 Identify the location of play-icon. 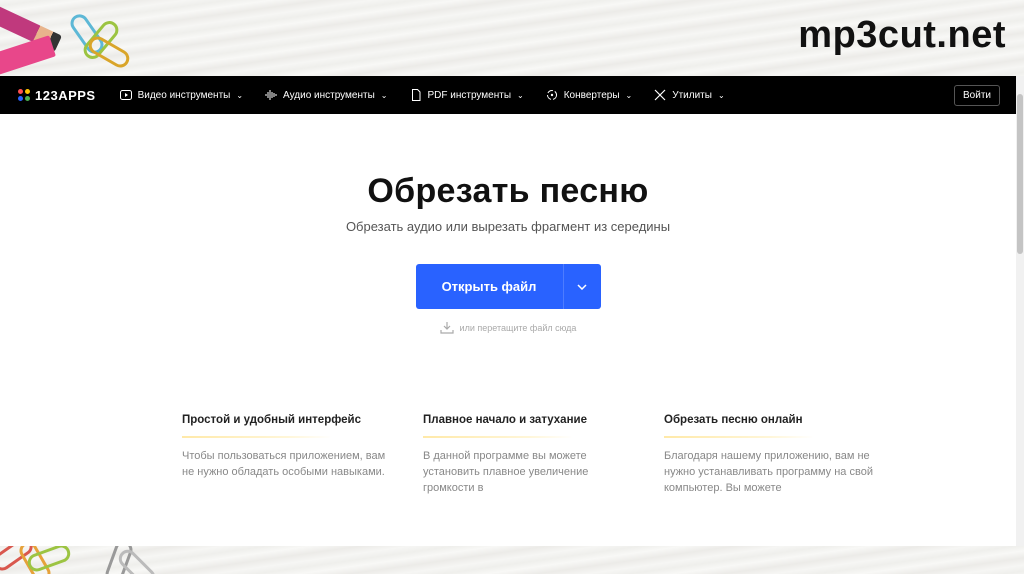
(125, 95).